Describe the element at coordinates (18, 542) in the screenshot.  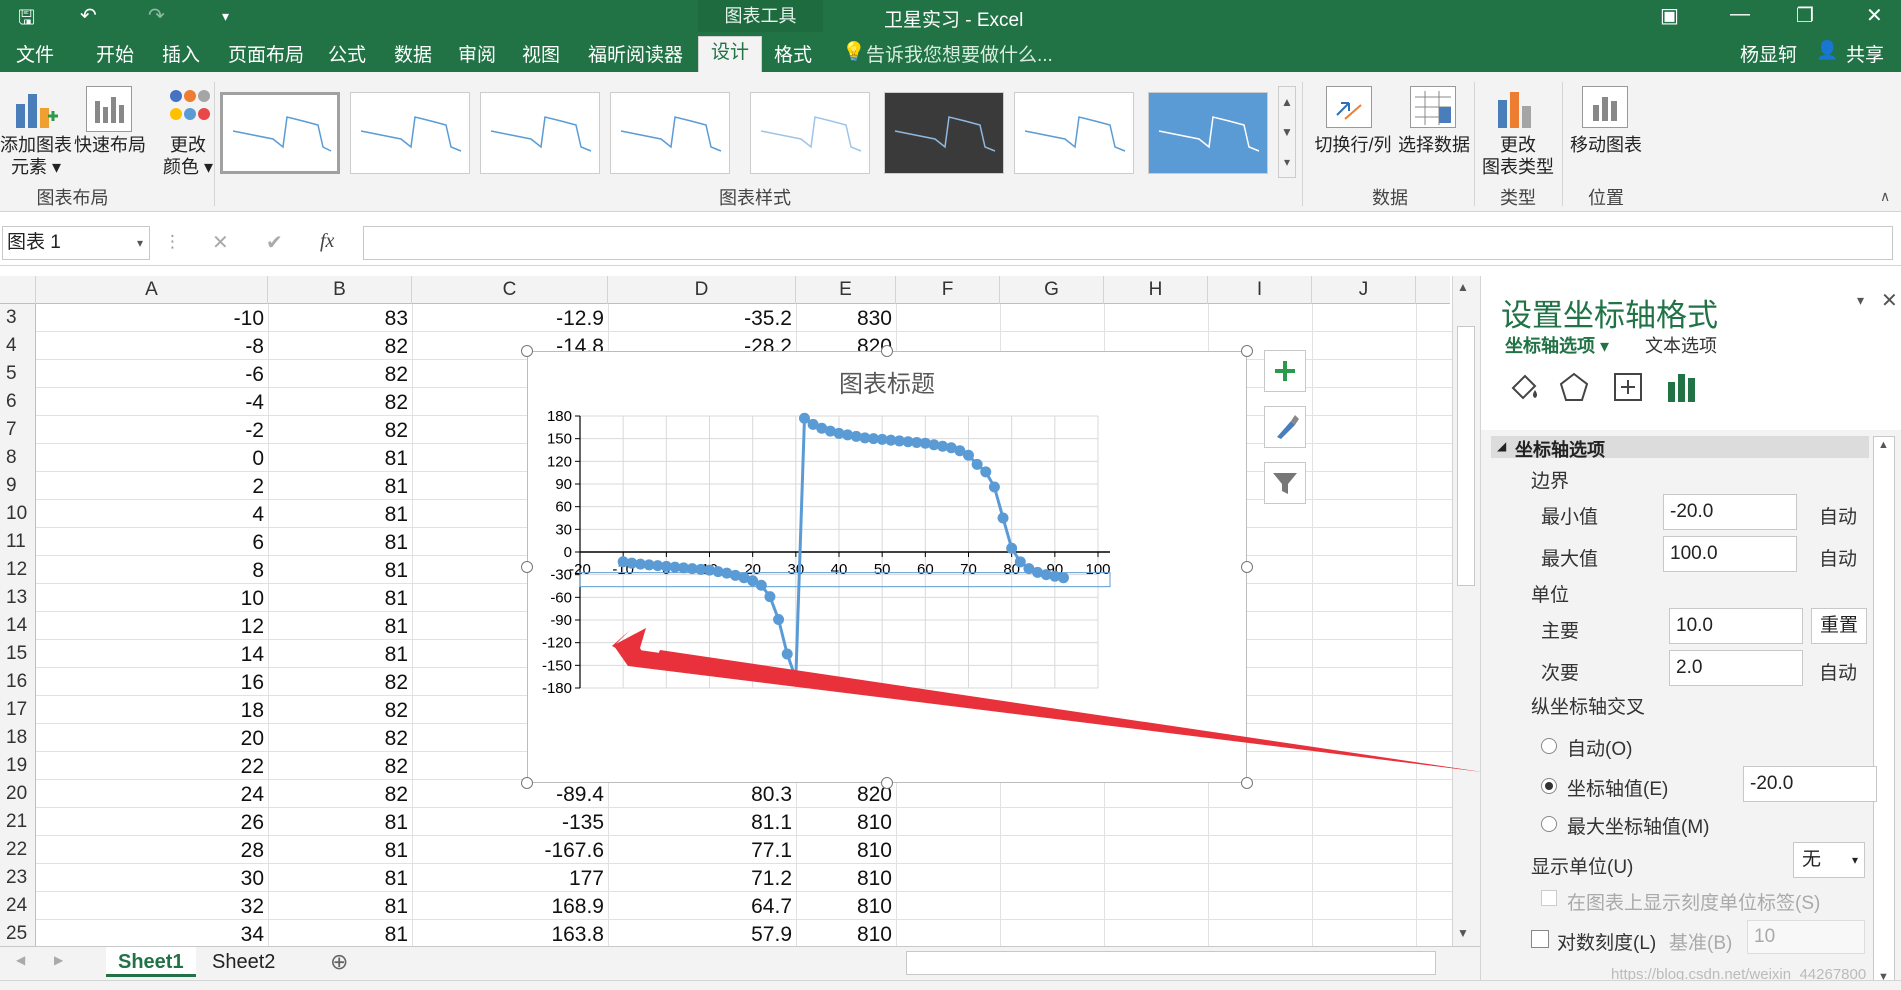
I see `row-header: 11` at that location.